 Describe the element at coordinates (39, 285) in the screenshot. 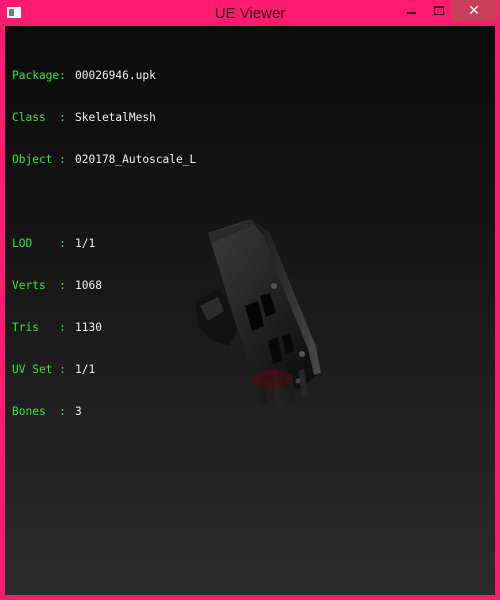

I see `info-label: Verts :` at that location.